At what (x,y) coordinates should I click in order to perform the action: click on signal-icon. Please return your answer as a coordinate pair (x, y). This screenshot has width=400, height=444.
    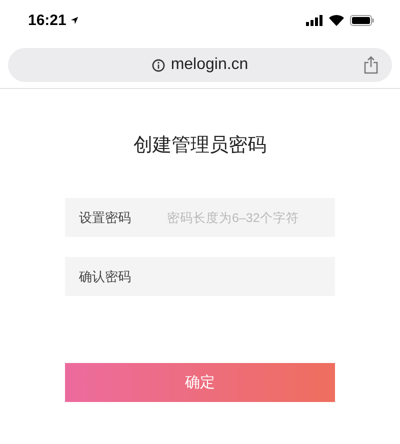
    Looking at the image, I should click on (314, 20).